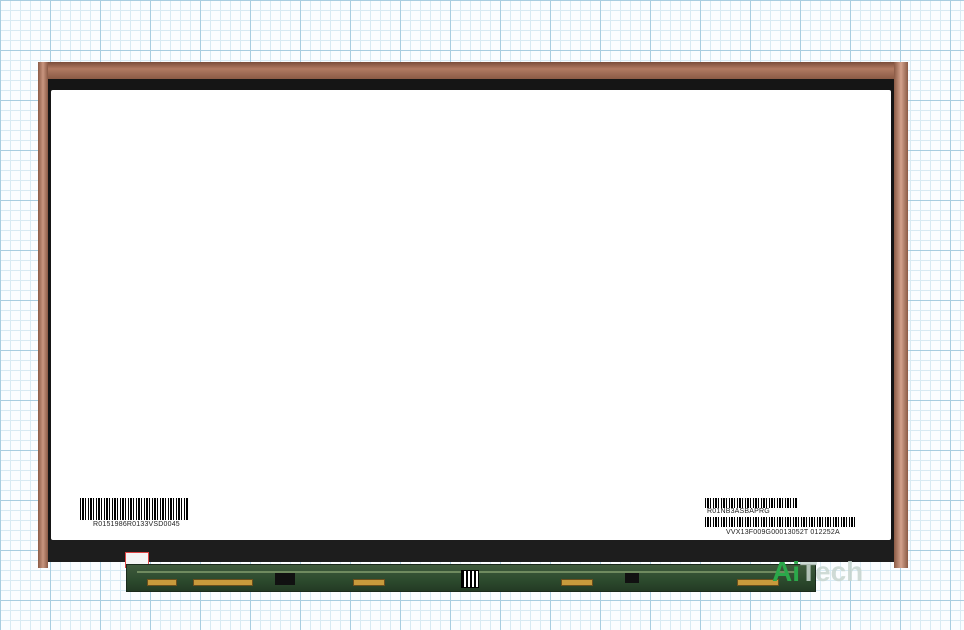 The image size is (964, 630). I want to click on watermark-part-b: Tech, so click(832, 571).